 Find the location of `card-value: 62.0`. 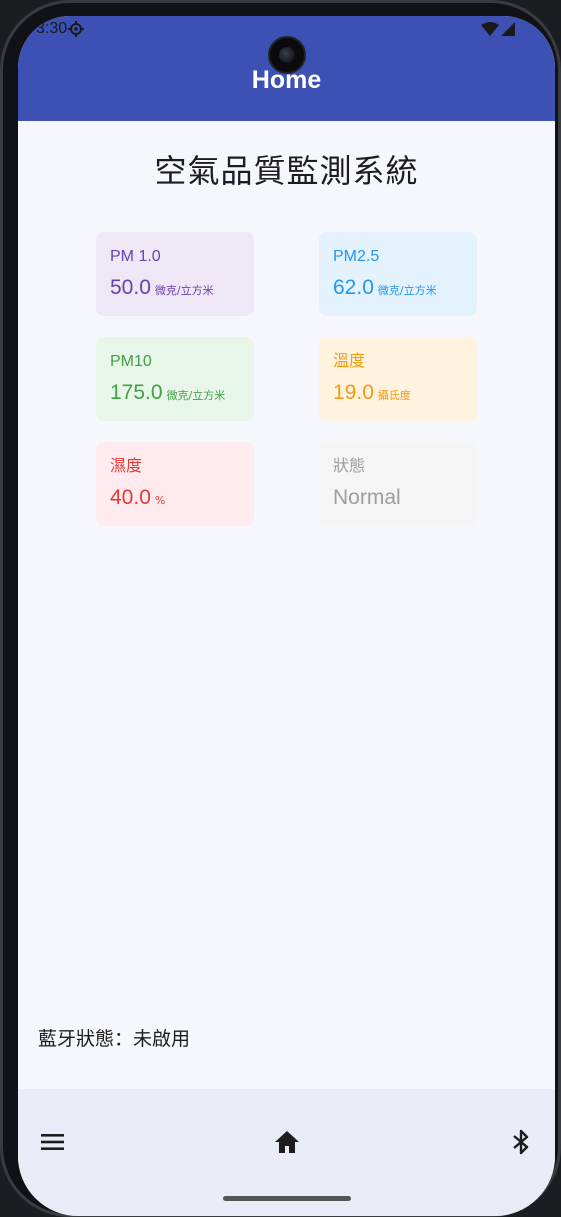

card-value: 62.0 is located at coordinates (353, 287).